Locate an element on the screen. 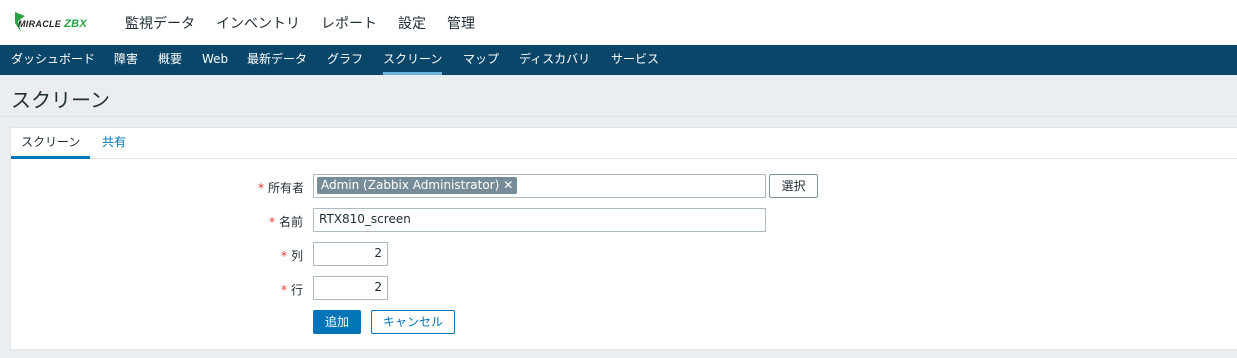 Image resolution: width=1237 pixels, height=358 pixels. logo-text-accent: ZBX is located at coordinates (76, 24).